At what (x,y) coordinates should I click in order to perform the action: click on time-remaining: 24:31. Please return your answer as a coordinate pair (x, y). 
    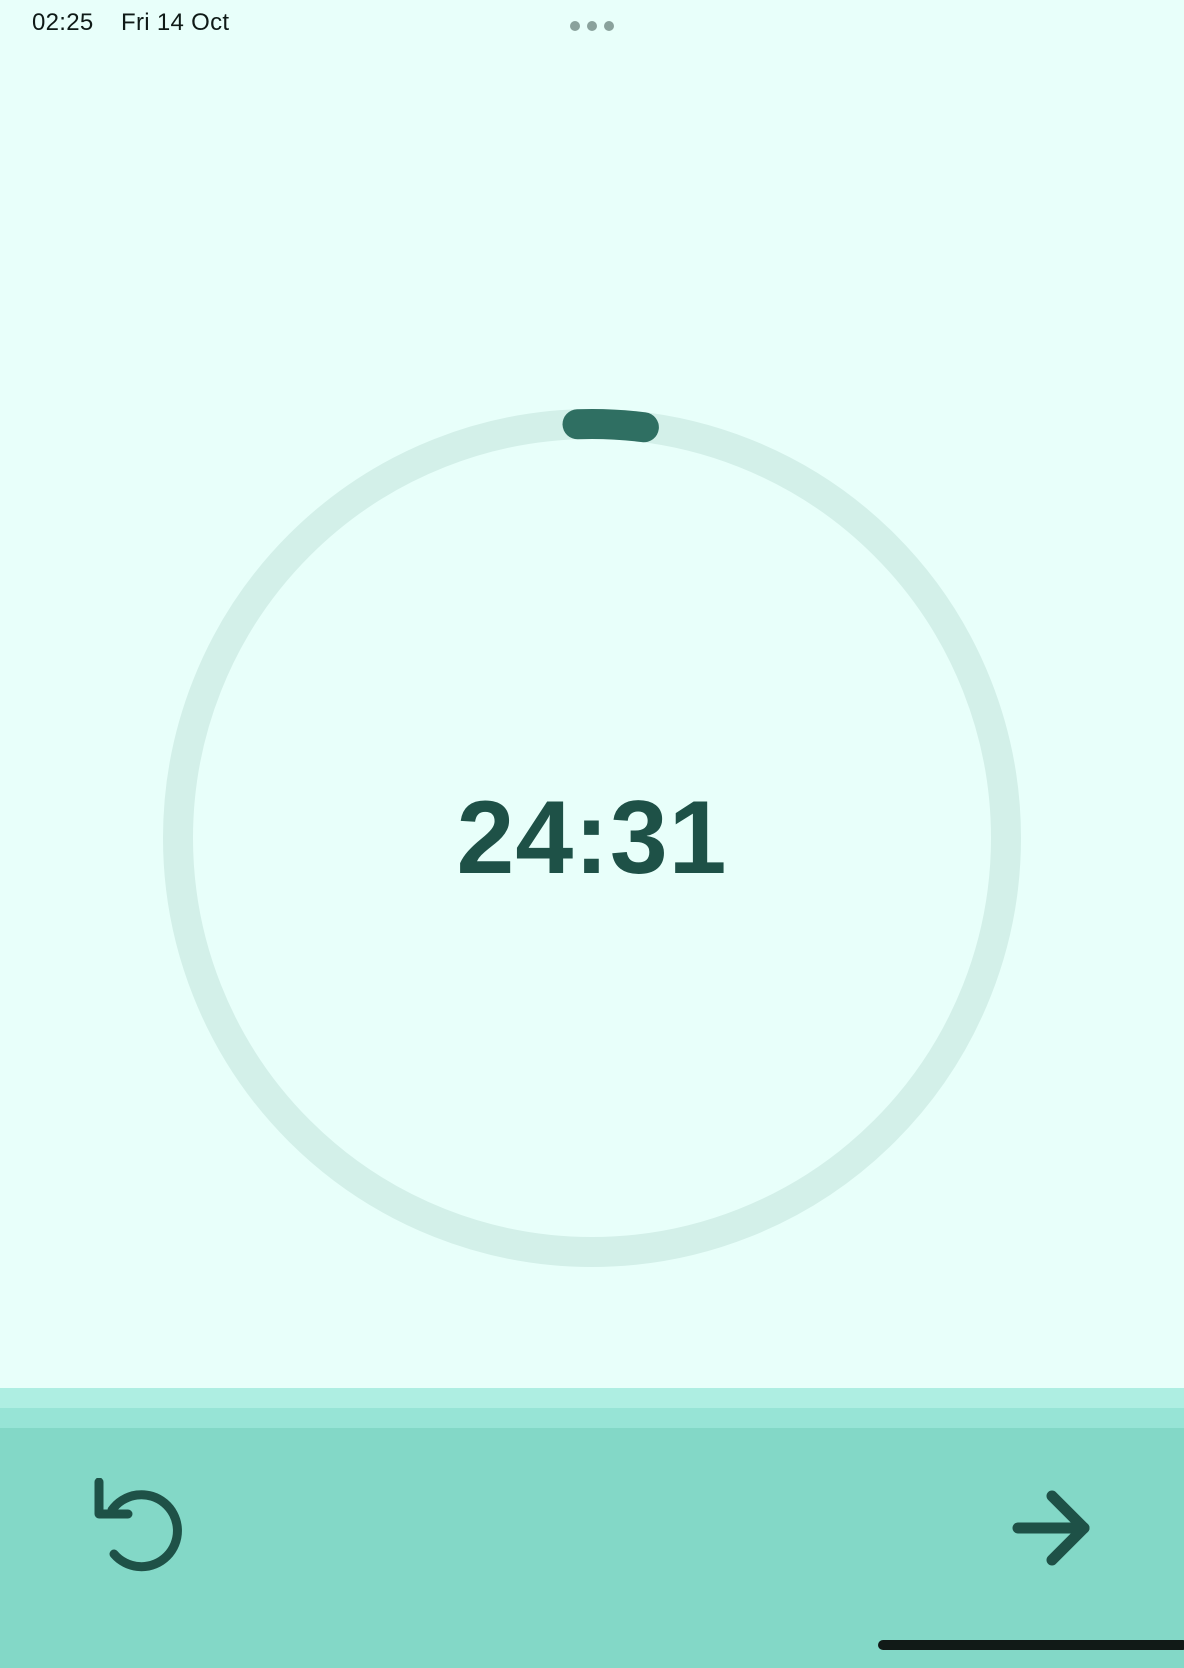
    Looking at the image, I should click on (592, 837).